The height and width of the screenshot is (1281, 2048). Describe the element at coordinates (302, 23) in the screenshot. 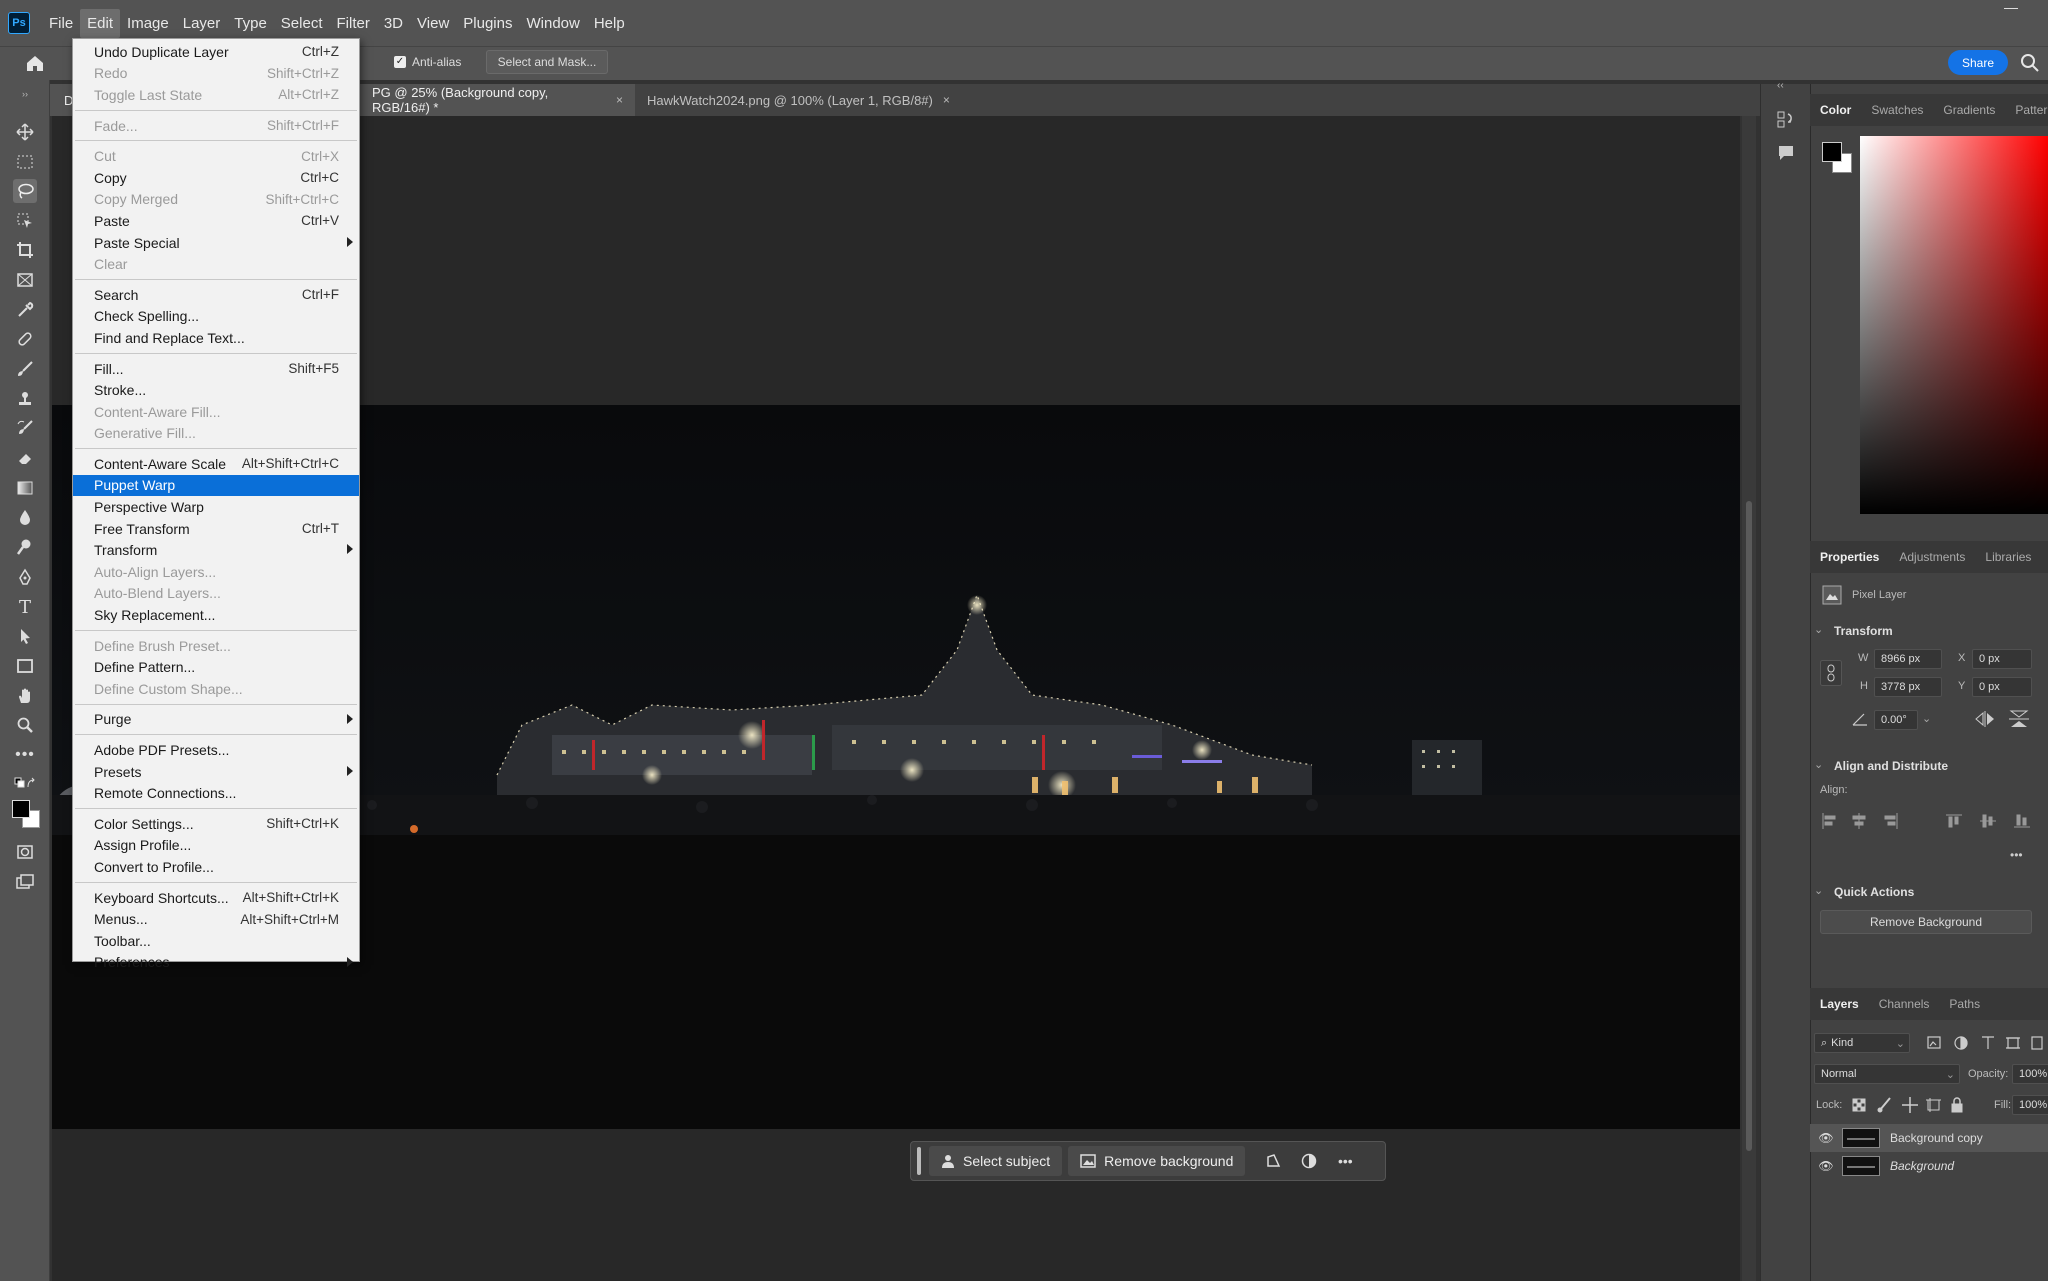

I see `menu-select: Select` at that location.